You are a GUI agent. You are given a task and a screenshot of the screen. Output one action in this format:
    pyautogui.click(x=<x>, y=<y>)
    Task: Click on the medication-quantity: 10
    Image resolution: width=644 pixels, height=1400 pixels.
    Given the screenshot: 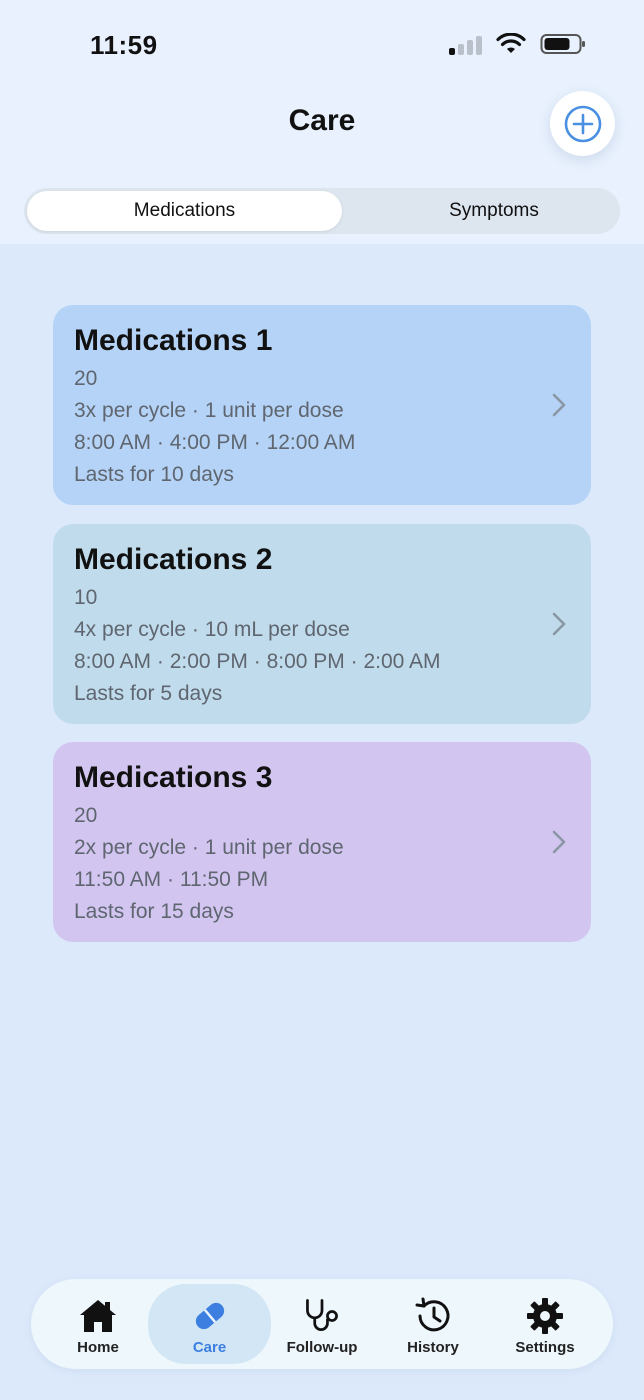 What is the action you would take?
    pyautogui.click(x=86, y=597)
    